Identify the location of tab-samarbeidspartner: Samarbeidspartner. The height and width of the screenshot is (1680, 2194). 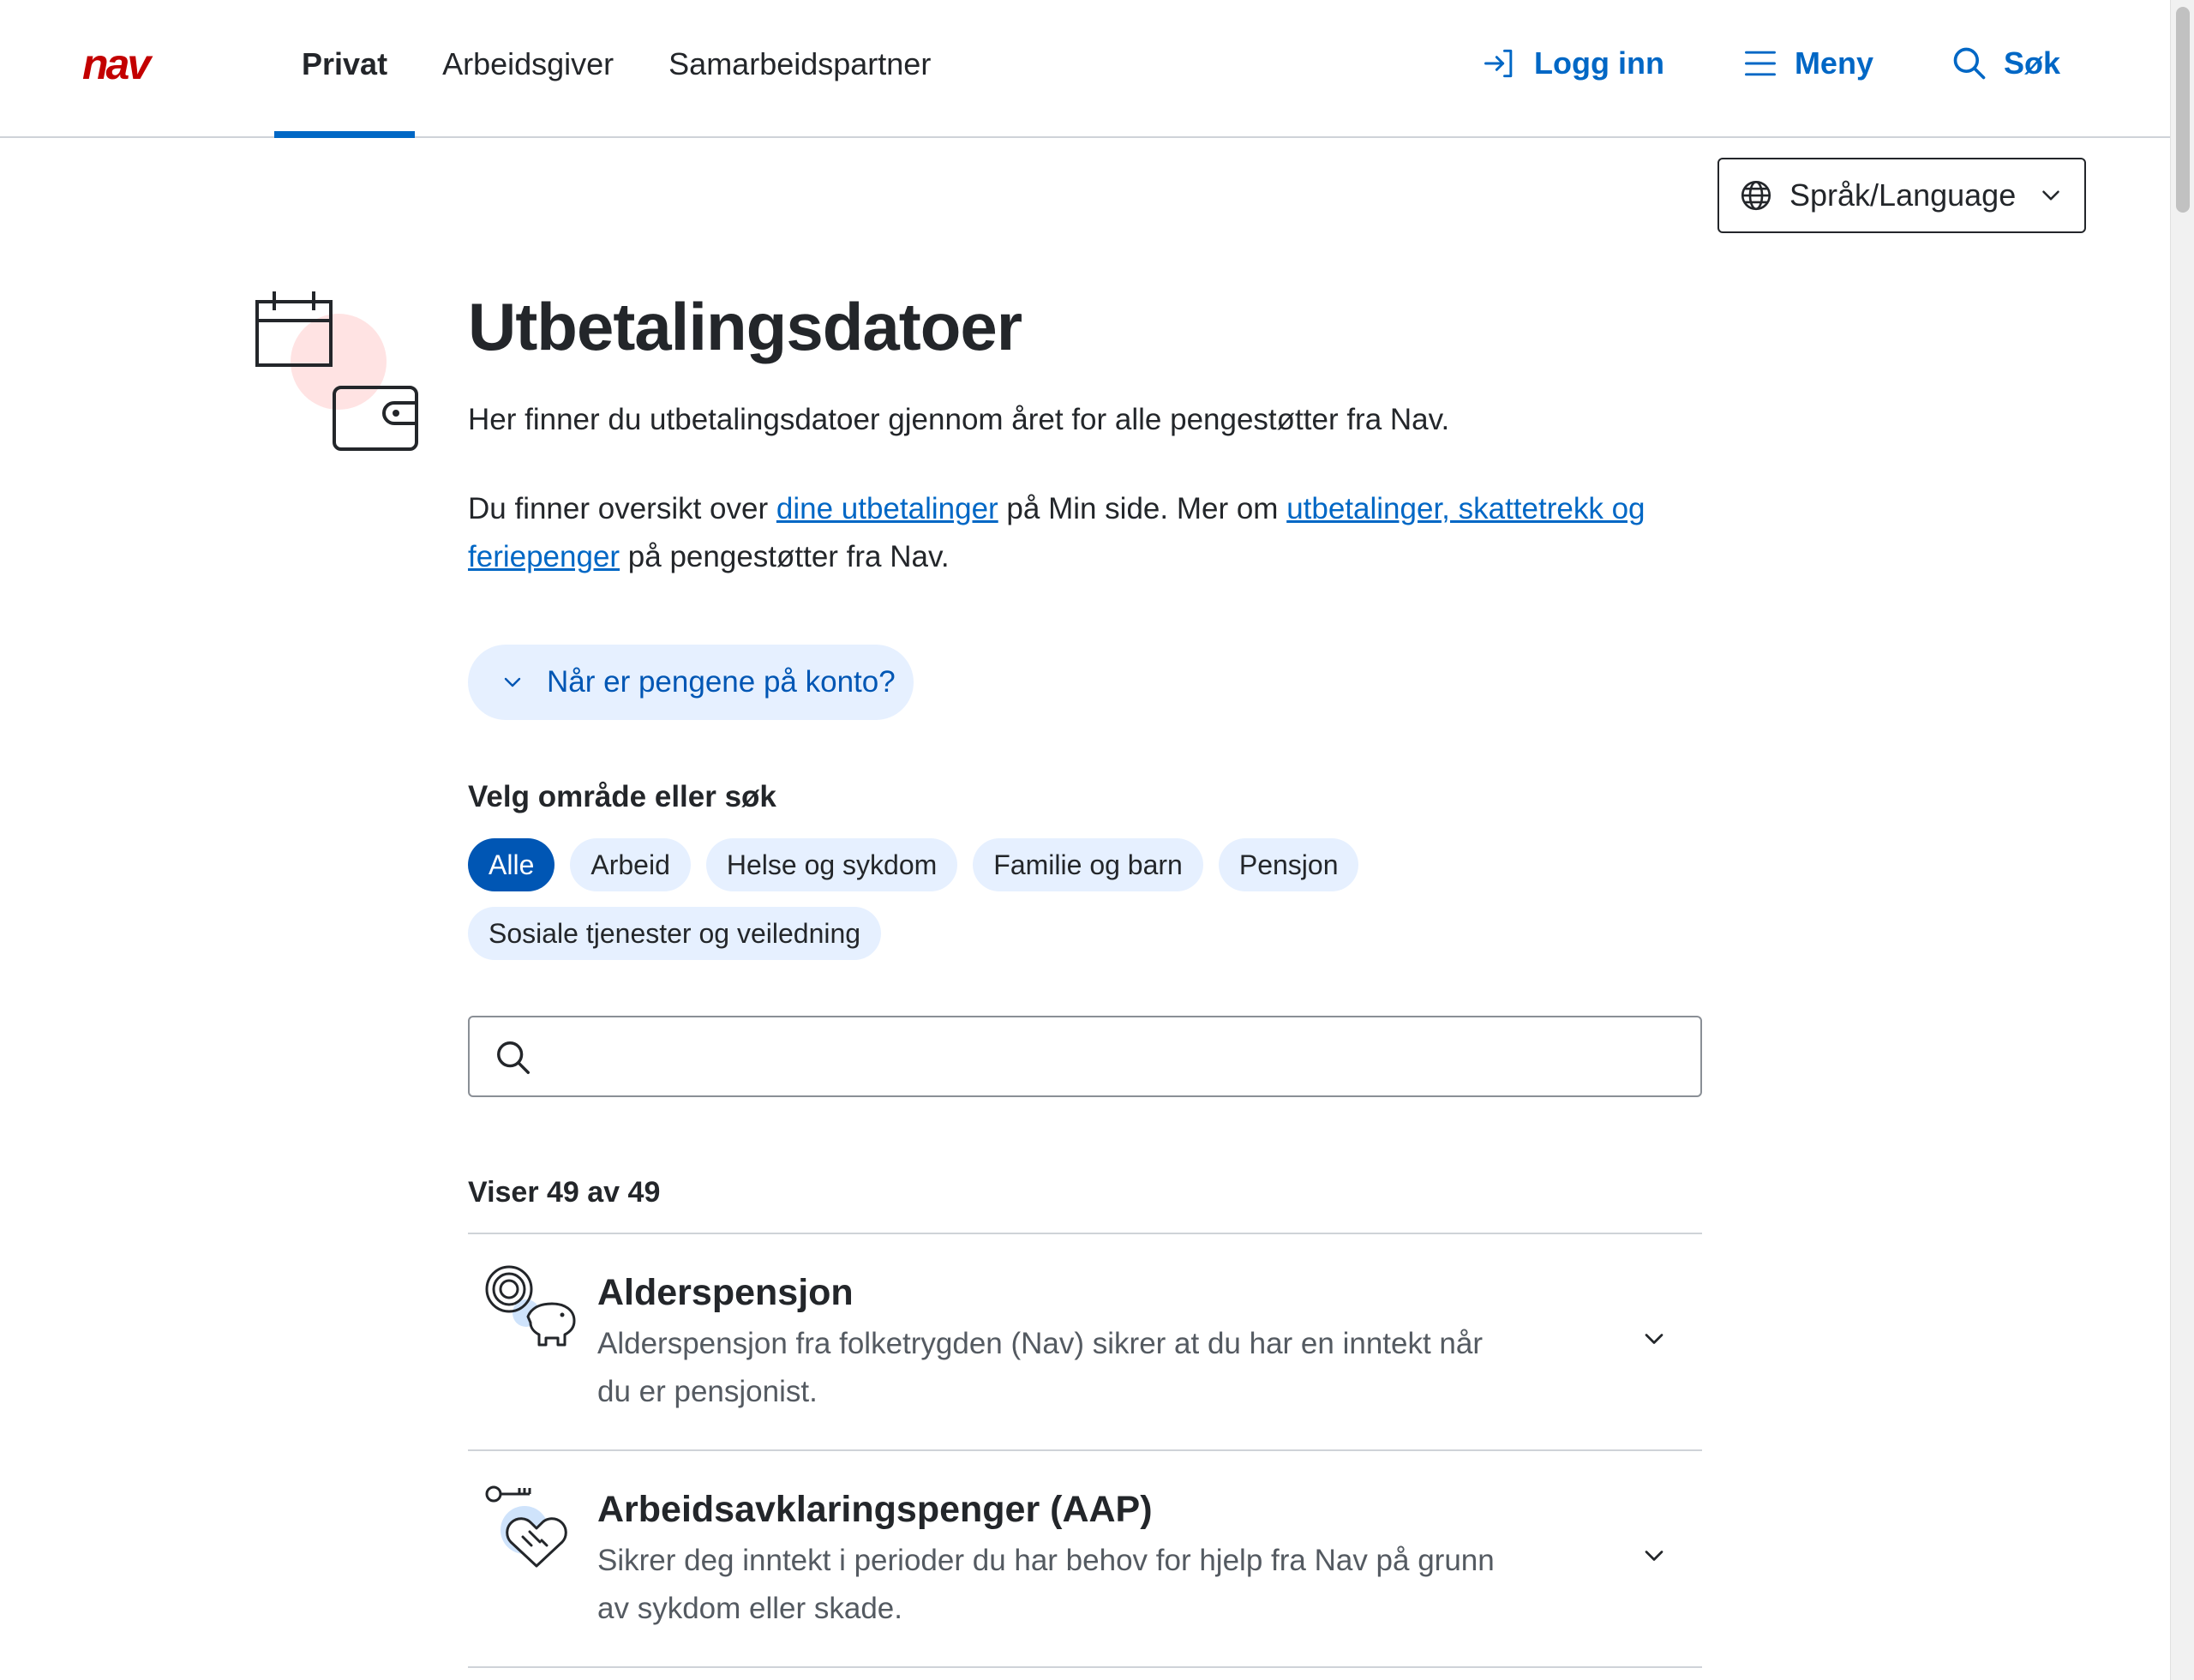
(799, 68).